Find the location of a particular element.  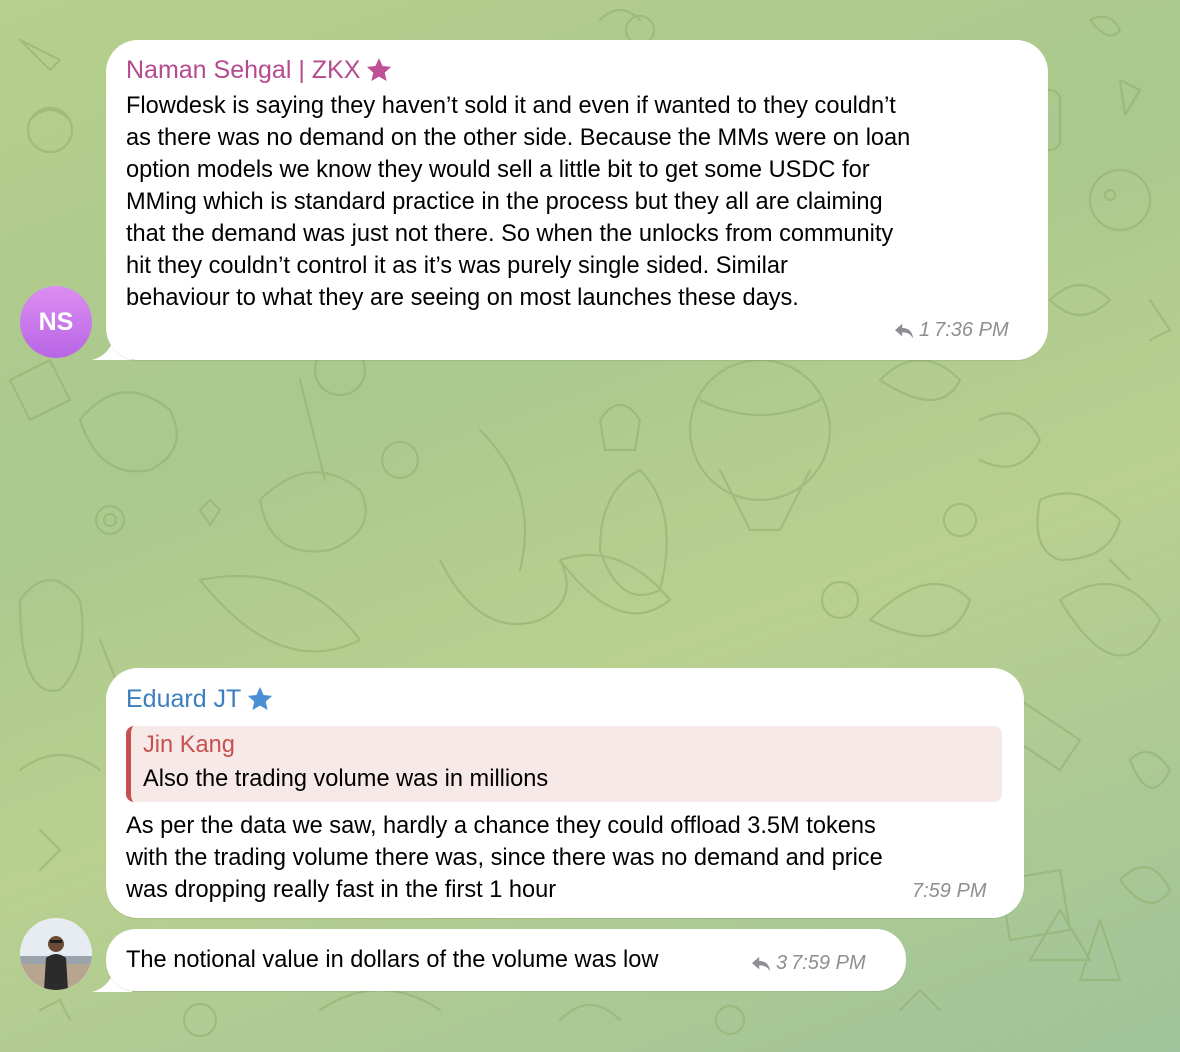

avatar-initials: NS is located at coordinates (56, 321).